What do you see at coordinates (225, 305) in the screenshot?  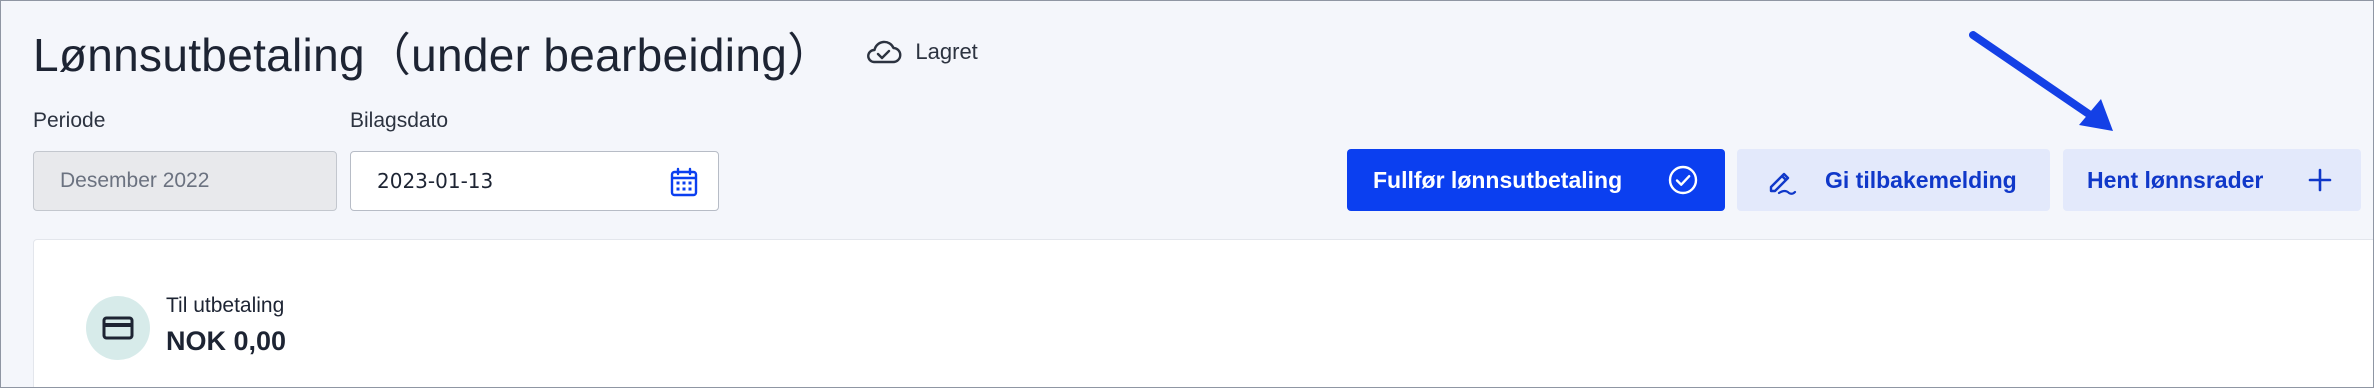 I see `payout-label: Til utbetaling` at bounding box center [225, 305].